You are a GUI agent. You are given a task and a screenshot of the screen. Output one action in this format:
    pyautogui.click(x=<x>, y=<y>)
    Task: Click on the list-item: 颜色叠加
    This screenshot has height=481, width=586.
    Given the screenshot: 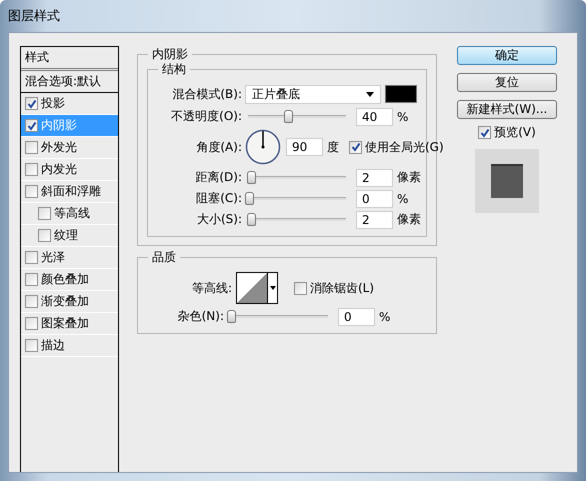 What is the action you would take?
    pyautogui.click(x=69, y=280)
    